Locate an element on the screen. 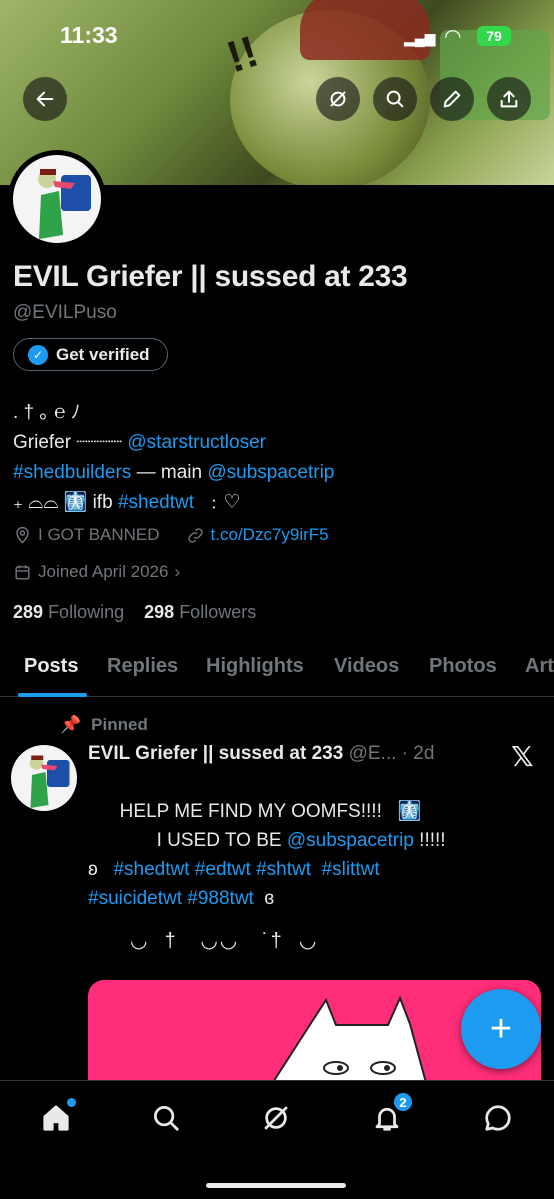  x-logo-icon: 𝕏 is located at coordinates (522, 756).